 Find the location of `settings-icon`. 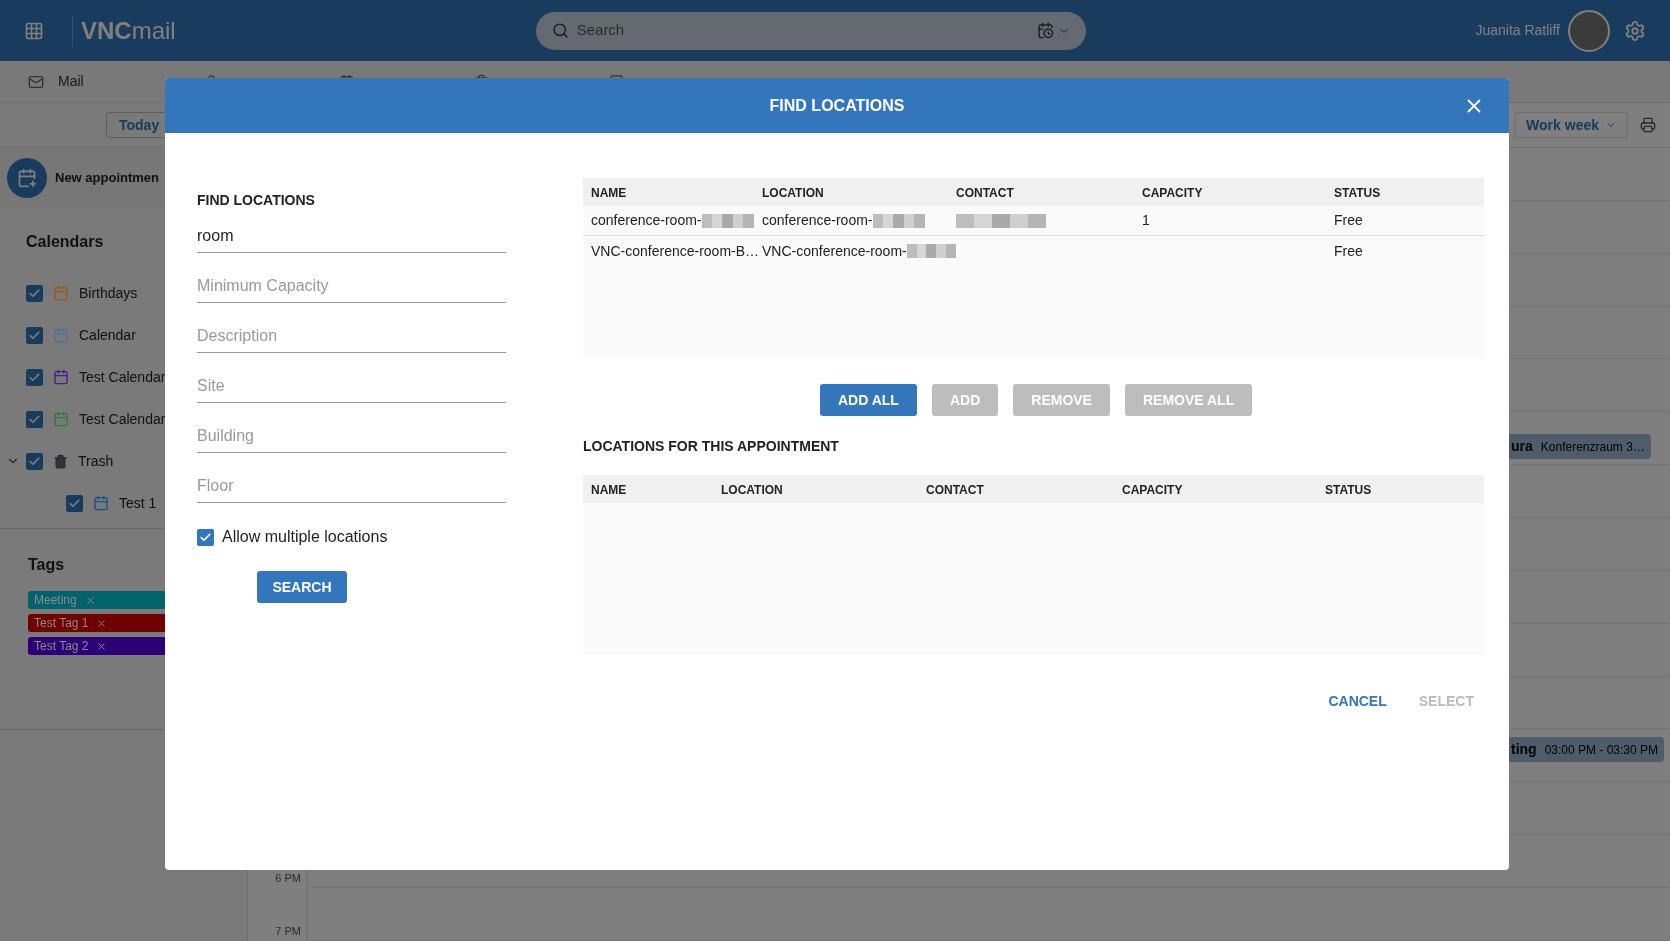

settings-icon is located at coordinates (1635, 30).